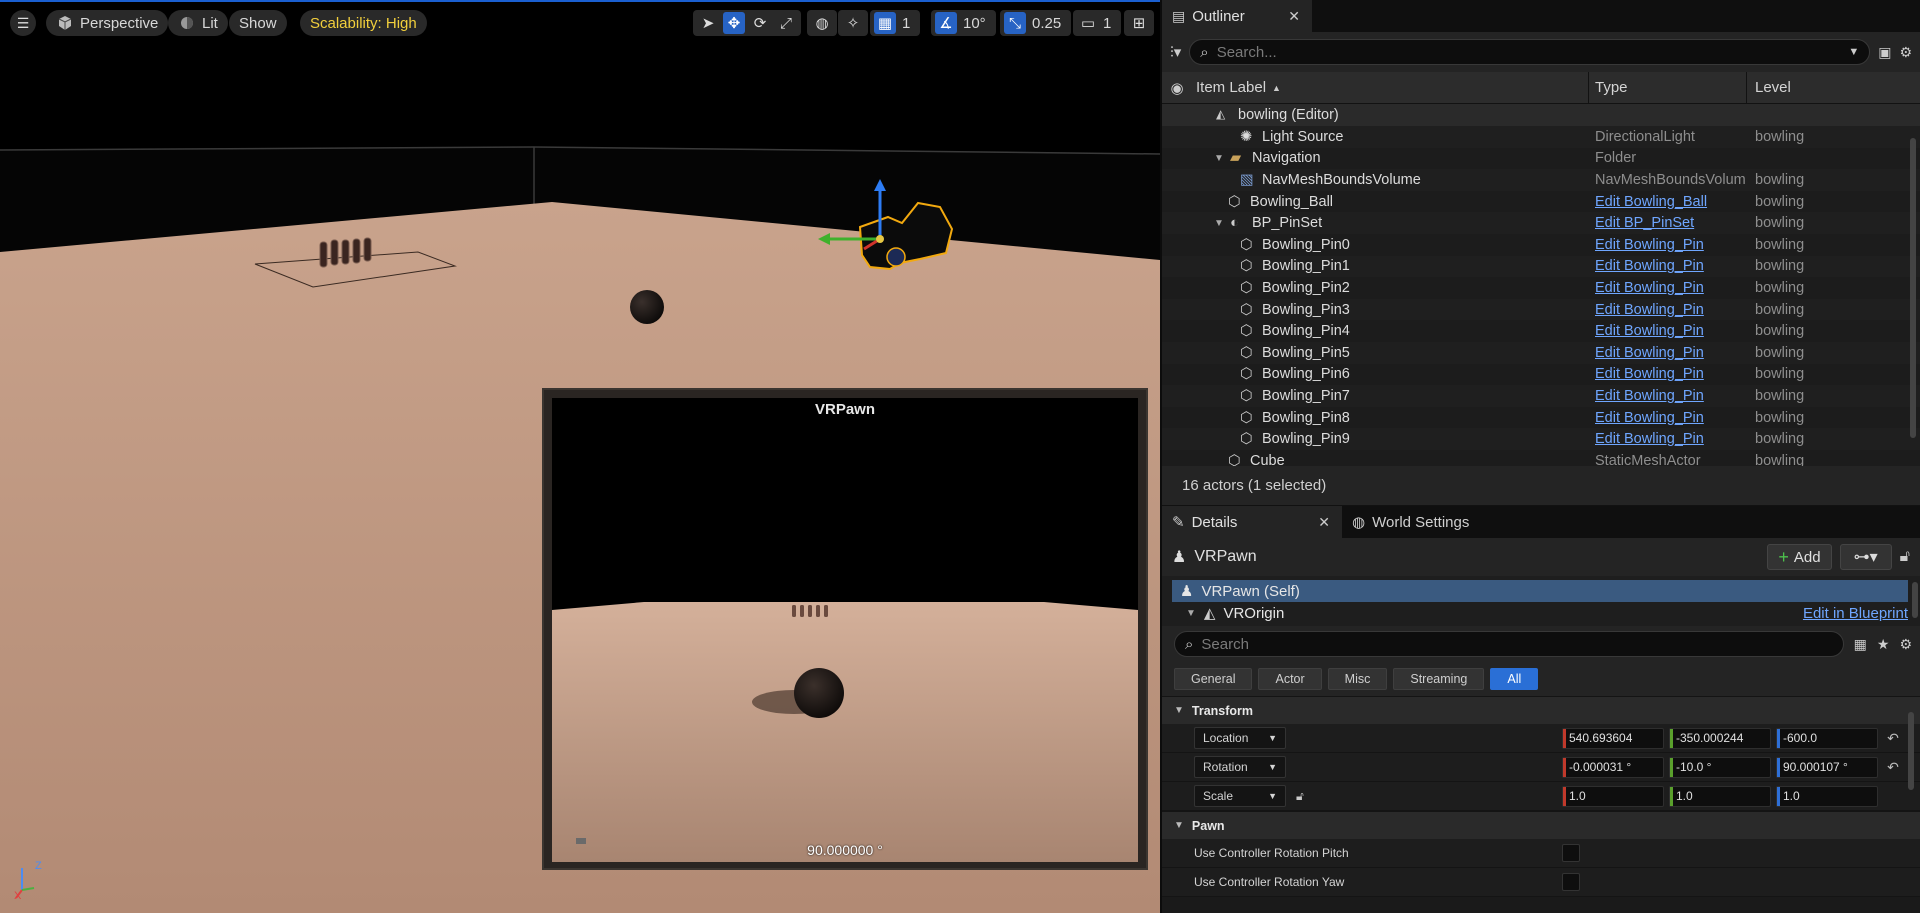  Describe the element at coordinates (1139, 23) in the screenshot. I see `viewport-layout-button: ⊞` at that location.